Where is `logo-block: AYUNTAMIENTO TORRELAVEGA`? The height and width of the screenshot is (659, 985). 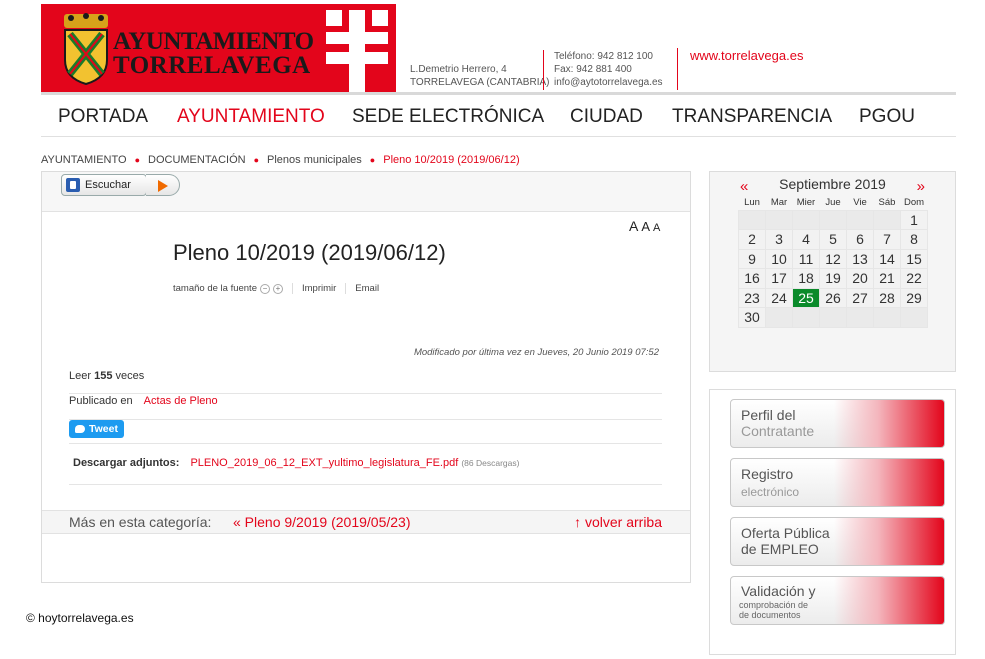 logo-block: AYUNTAMIENTO TORRELAVEGA is located at coordinates (218, 48).